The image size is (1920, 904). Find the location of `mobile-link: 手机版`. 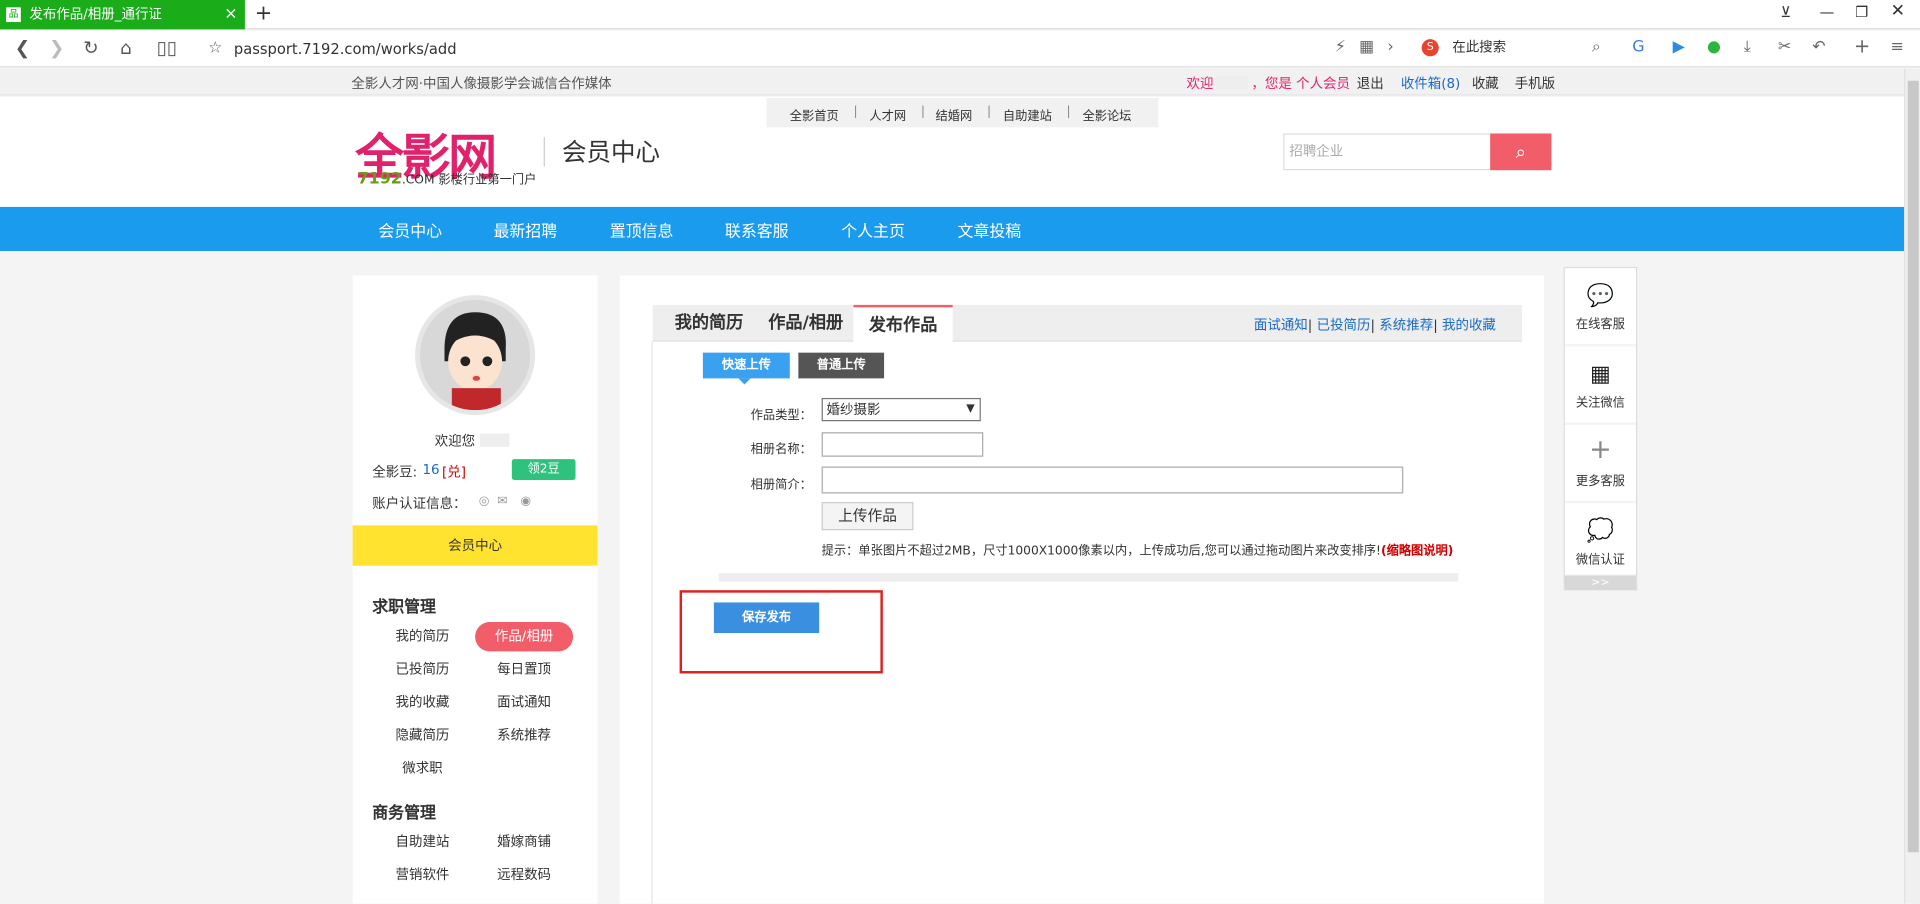

mobile-link: 手机版 is located at coordinates (1535, 83).